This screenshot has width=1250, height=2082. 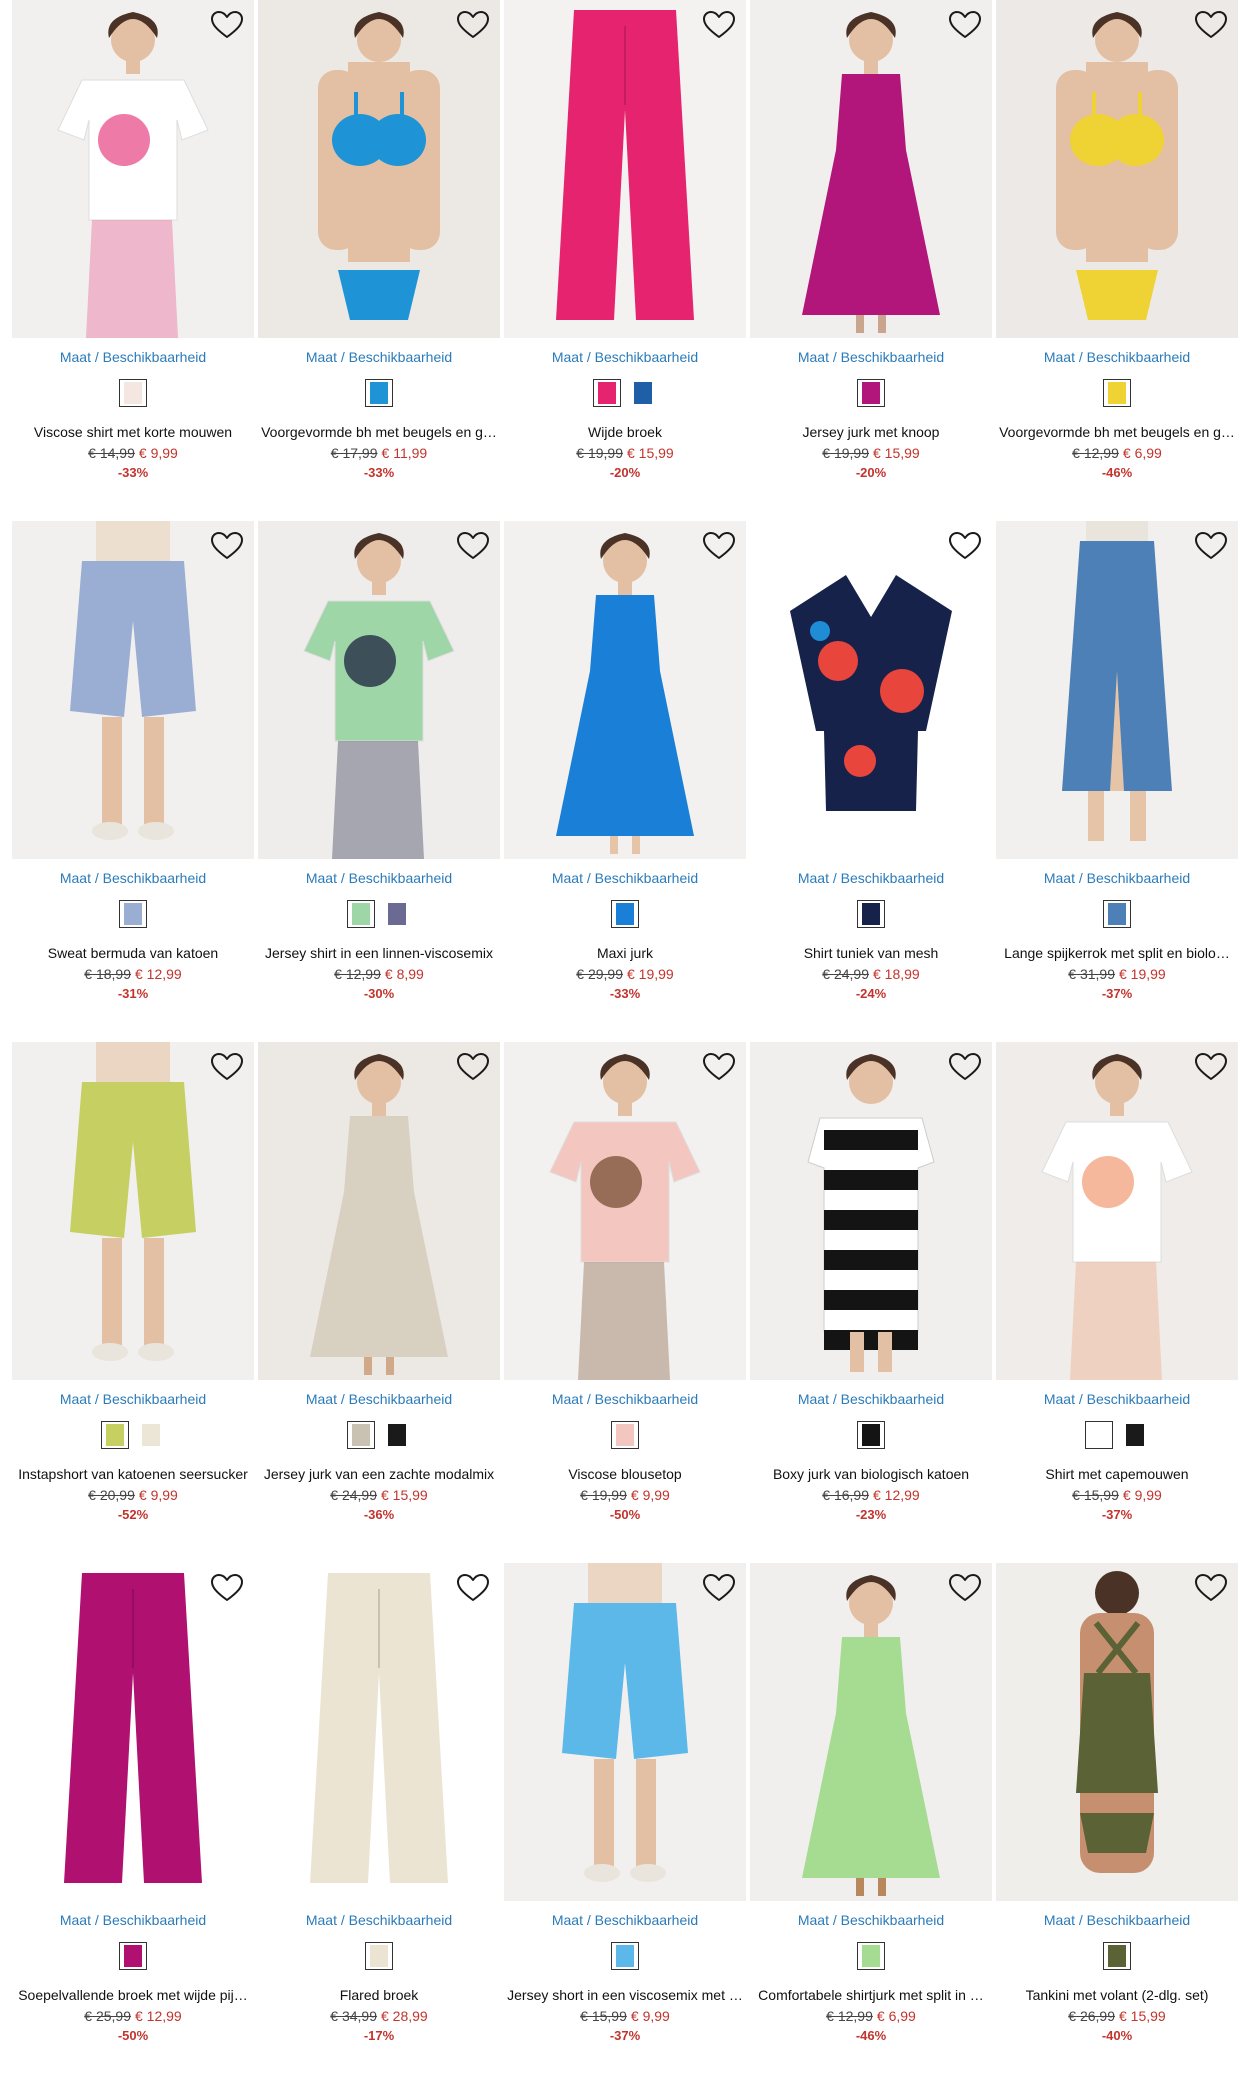 What do you see at coordinates (625, 1474) in the screenshot?
I see `product-name: Viscose blousetop` at bounding box center [625, 1474].